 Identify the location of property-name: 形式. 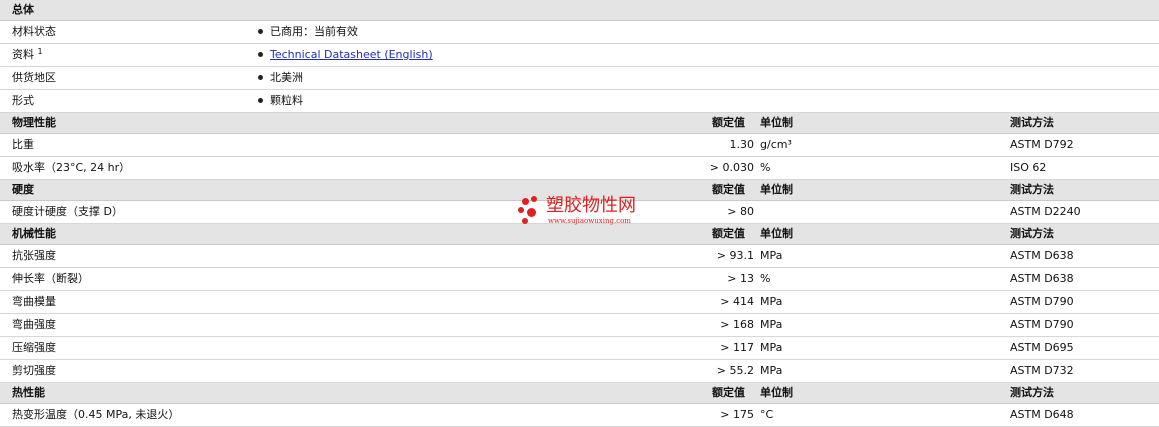
(23, 100).